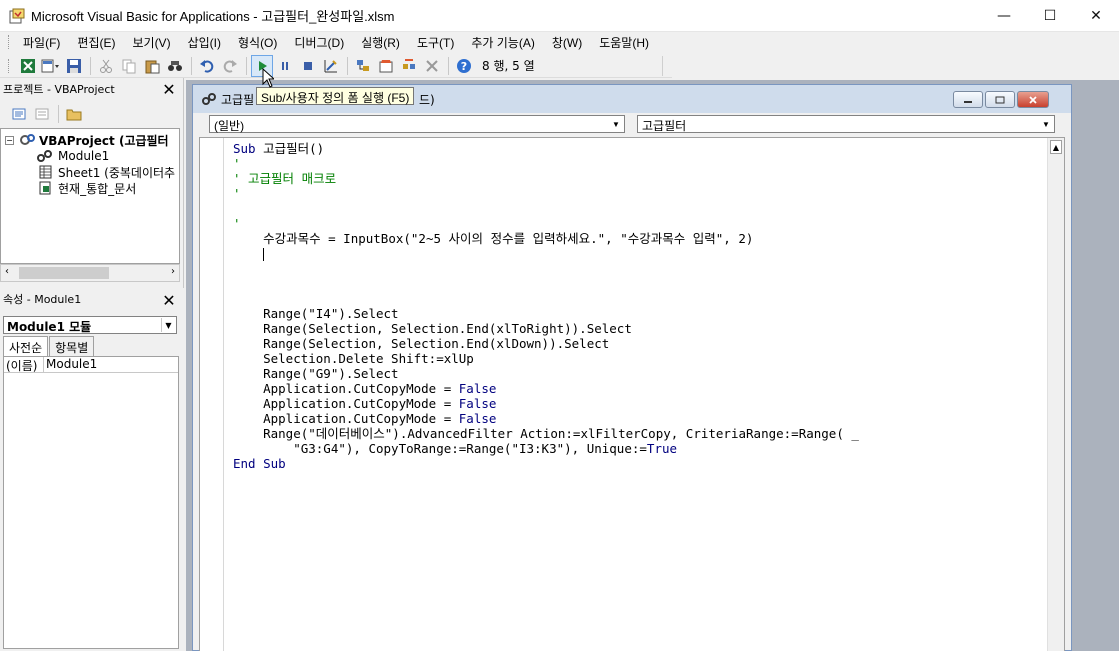 This screenshot has height=651, width=1119. I want to click on tab-categorized: 항목별, so click(72, 346).